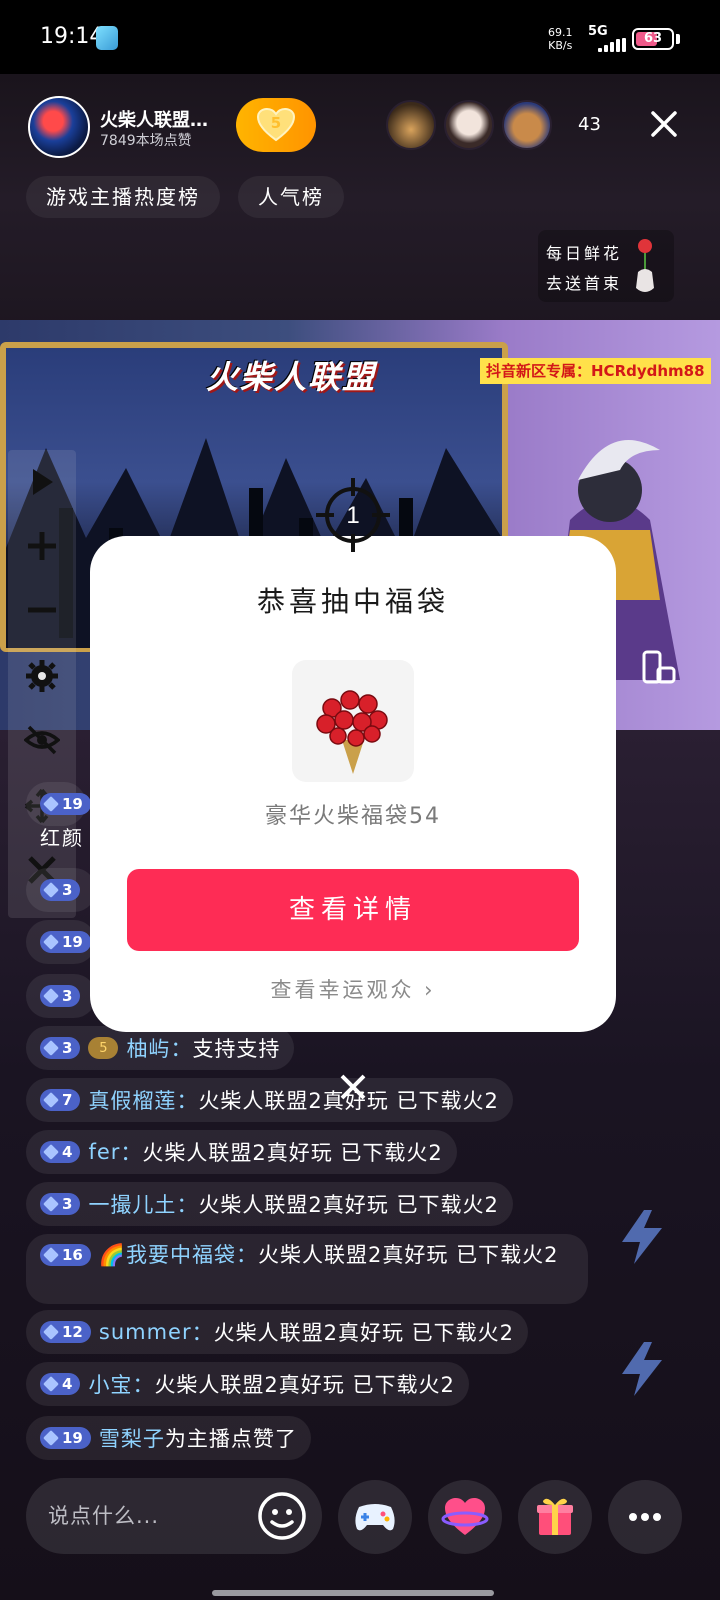 The height and width of the screenshot is (1600, 720). I want to click on chat-partial-username: 红颜, so click(62, 838).